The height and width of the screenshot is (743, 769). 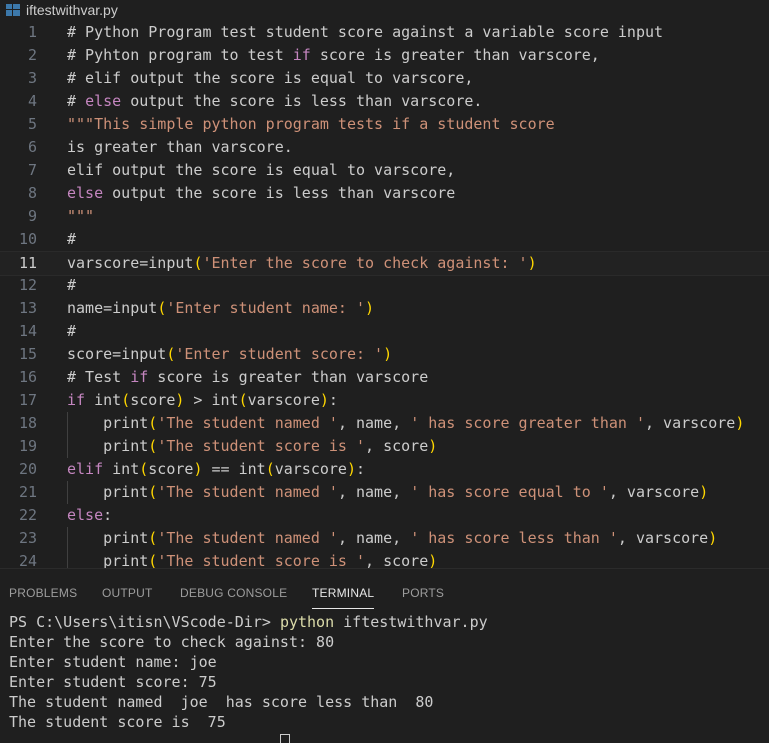 What do you see at coordinates (32, 101) in the screenshot?
I see `line-number: 4` at bounding box center [32, 101].